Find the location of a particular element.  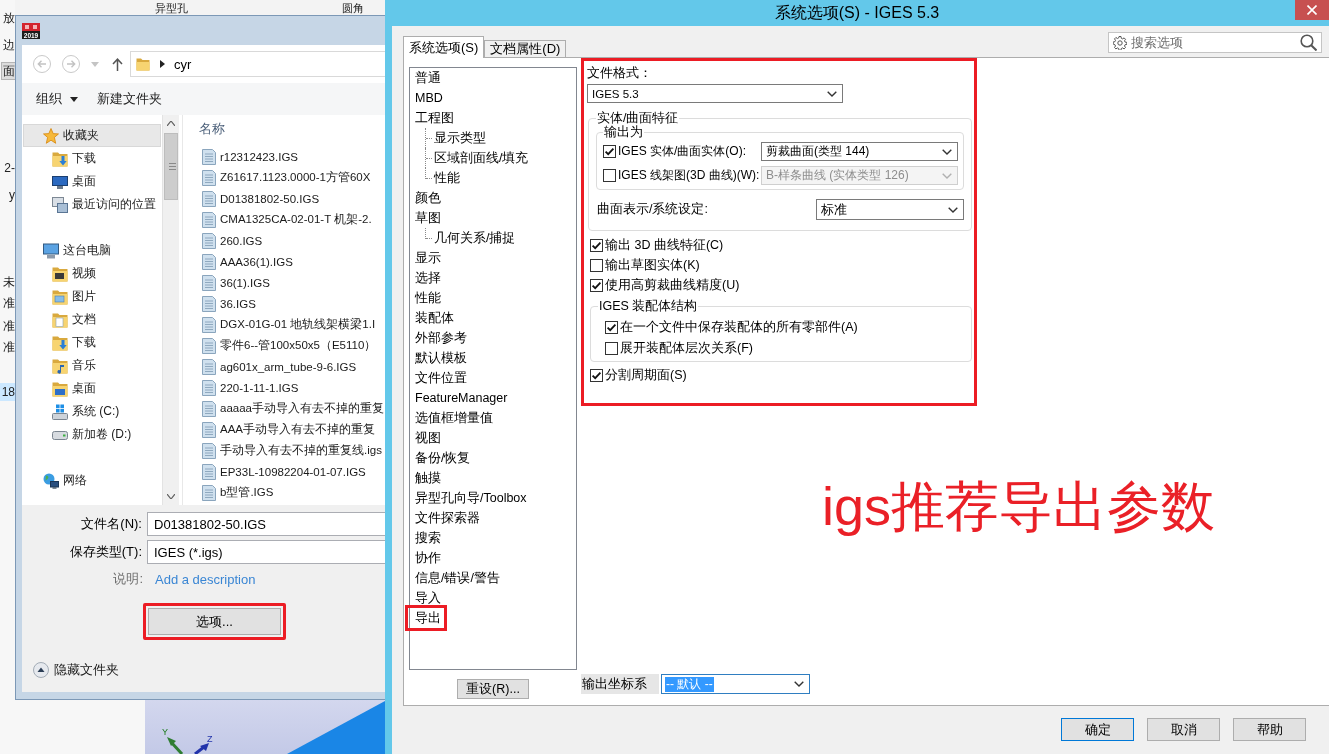

group-title: 实体/曲面特征 is located at coordinates (638, 118).